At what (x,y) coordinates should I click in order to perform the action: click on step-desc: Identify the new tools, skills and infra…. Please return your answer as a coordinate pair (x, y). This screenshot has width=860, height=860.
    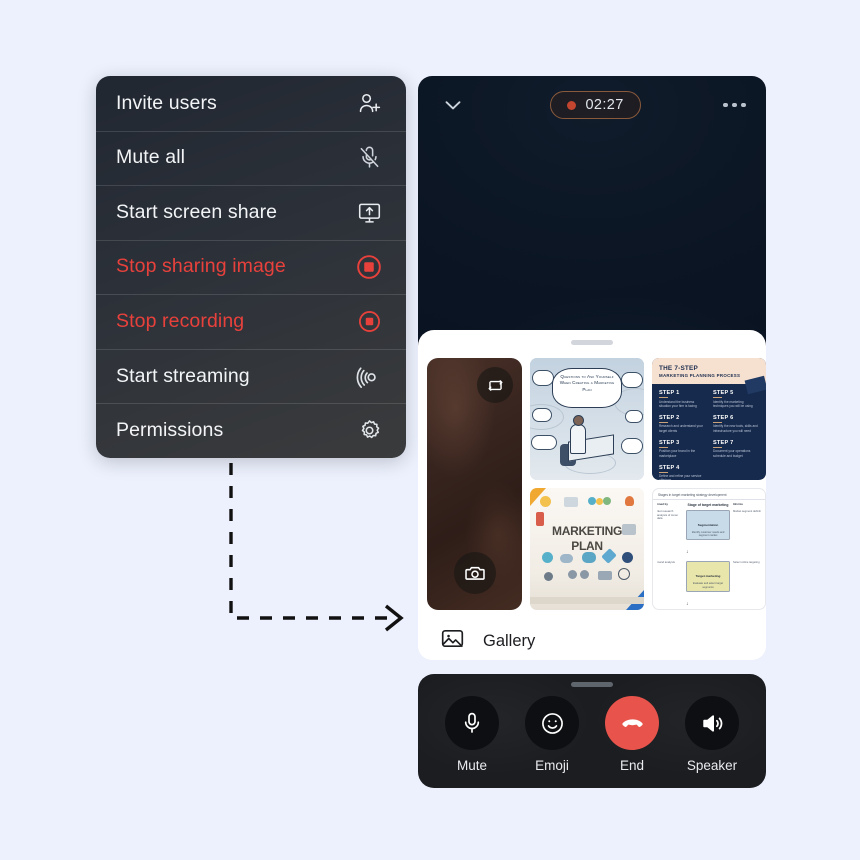
    Looking at the image, I should click on (735, 428).